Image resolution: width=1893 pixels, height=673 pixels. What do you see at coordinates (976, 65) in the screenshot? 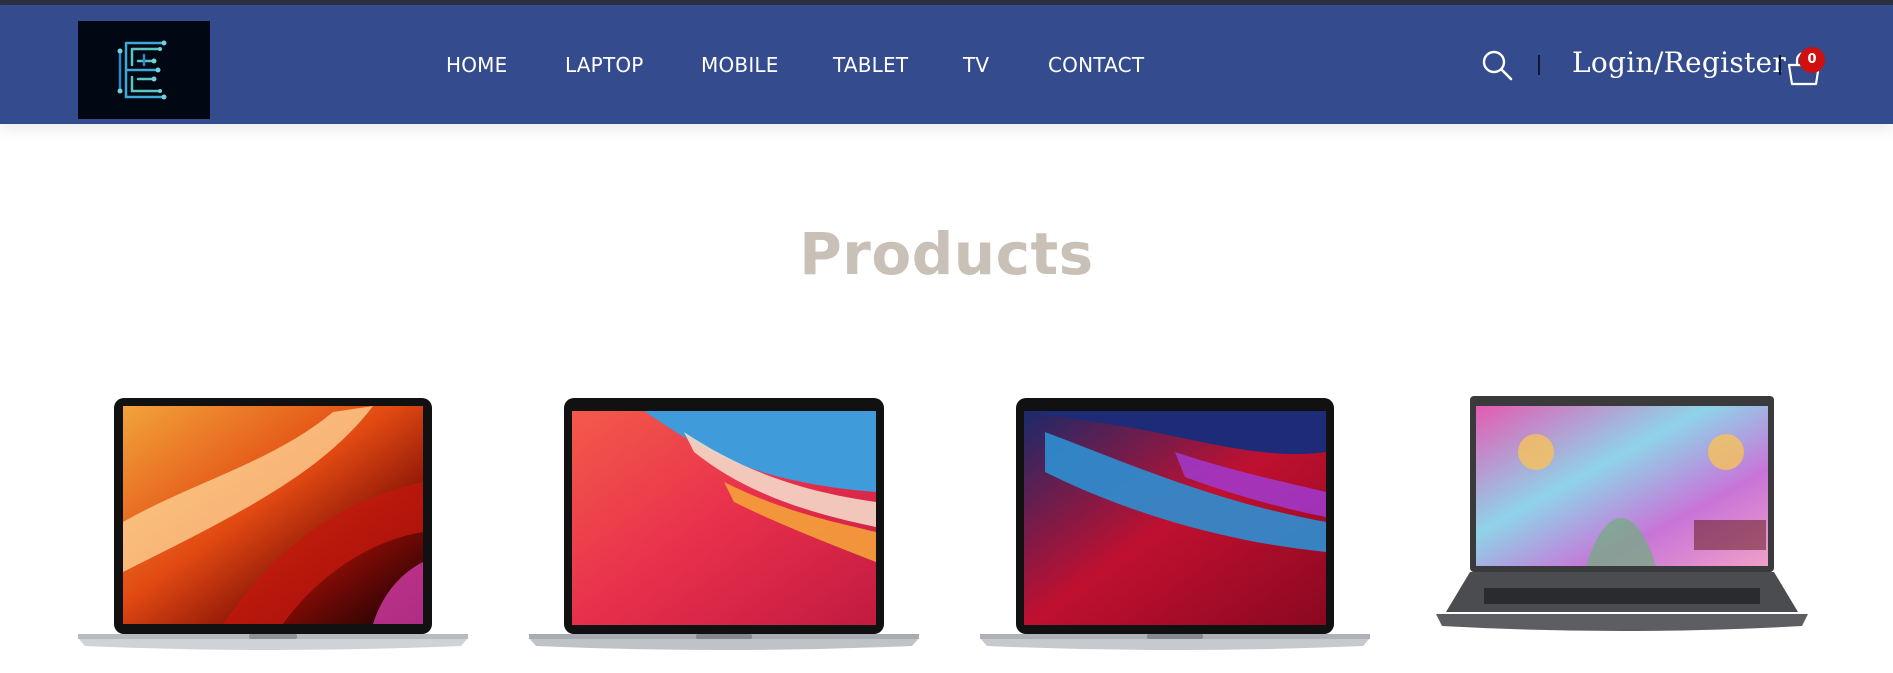
I see `nav-tv: TV` at bounding box center [976, 65].